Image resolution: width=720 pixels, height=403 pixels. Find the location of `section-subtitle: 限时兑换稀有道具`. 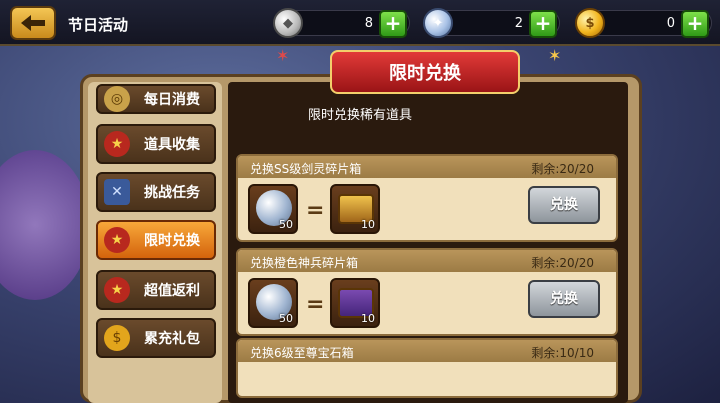

section-subtitle: 限时兑换稀有道具 is located at coordinates (360, 115).